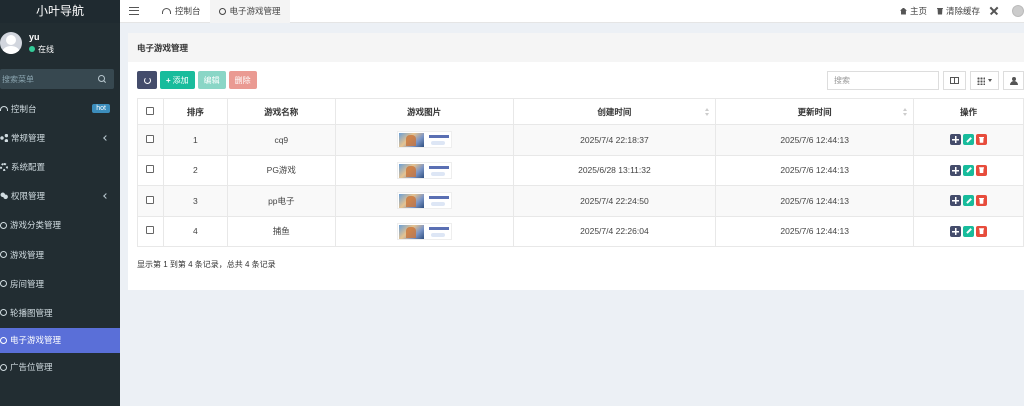 The image size is (1024, 406). I want to click on fullscreen-icon, so click(994, 11).